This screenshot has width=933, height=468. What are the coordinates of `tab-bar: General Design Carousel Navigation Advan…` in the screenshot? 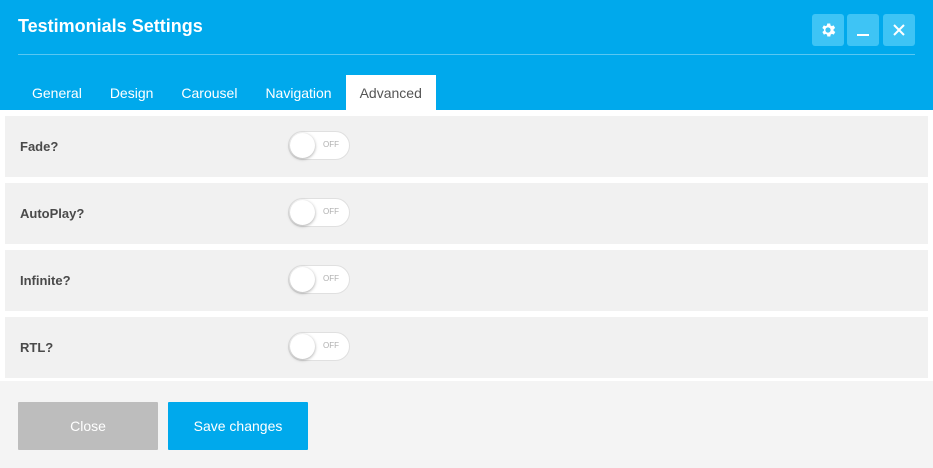 It's located at (227, 92).